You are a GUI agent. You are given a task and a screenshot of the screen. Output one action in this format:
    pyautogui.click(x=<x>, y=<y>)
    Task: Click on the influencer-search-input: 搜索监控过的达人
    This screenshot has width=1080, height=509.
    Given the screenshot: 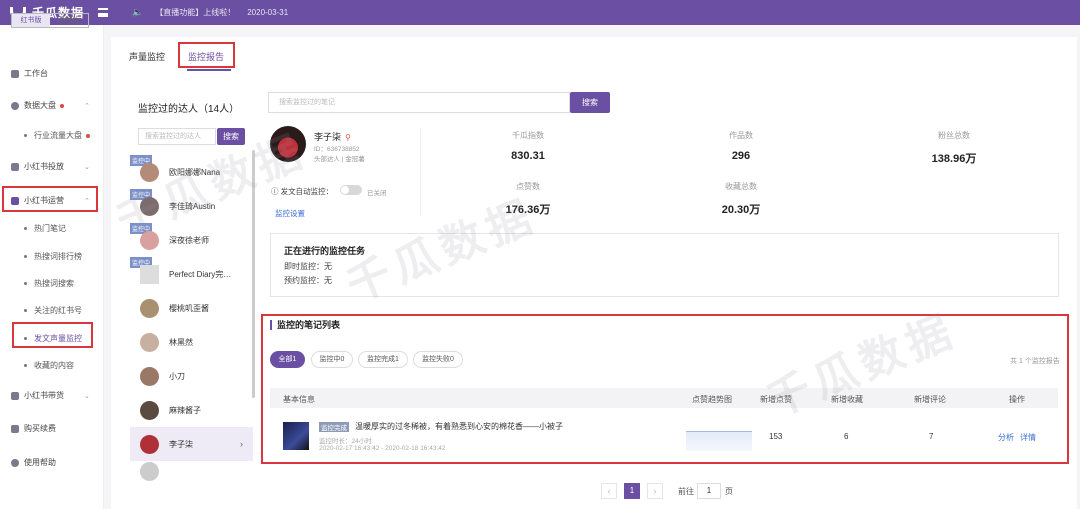 What is the action you would take?
    pyautogui.click(x=177, y=136)
    